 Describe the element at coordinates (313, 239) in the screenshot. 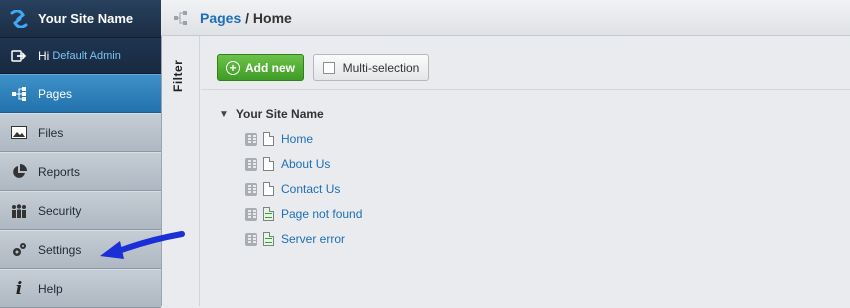

I see `tree-item-label: Server error` at that location.